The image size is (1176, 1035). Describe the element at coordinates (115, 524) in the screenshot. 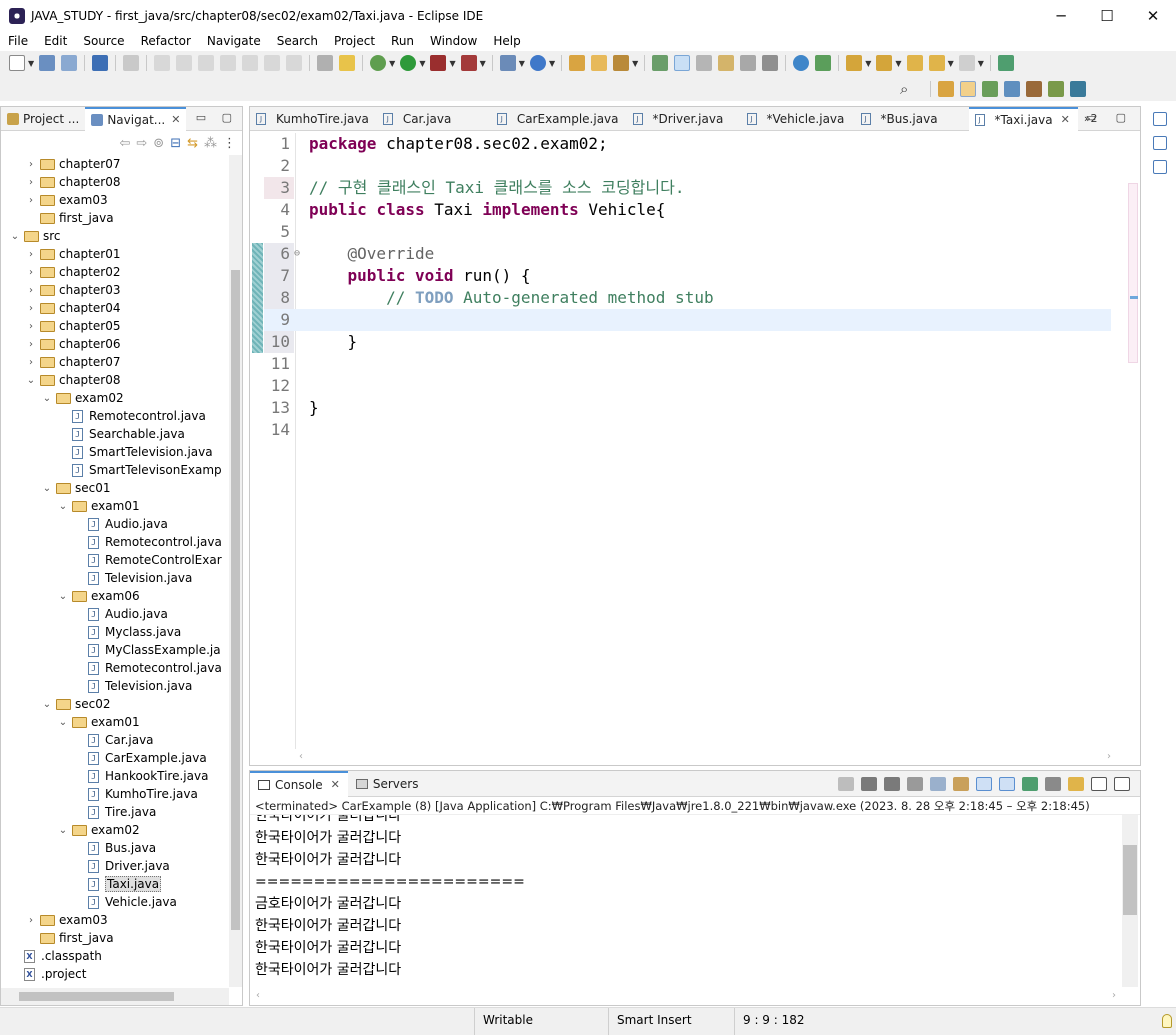

I see `tree-item: J Audio.java` at that location.